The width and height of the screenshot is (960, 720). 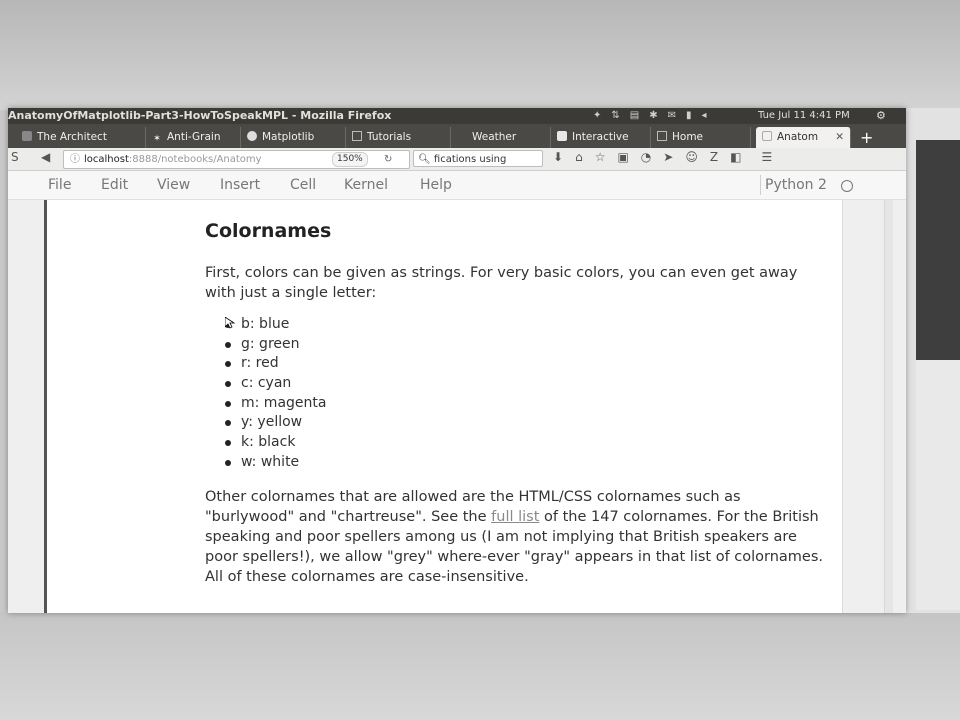 What do you see at coordinates (265, 384) in the screenshot?
I see `list-item: c: cyan` at bounding box center [265, 384].